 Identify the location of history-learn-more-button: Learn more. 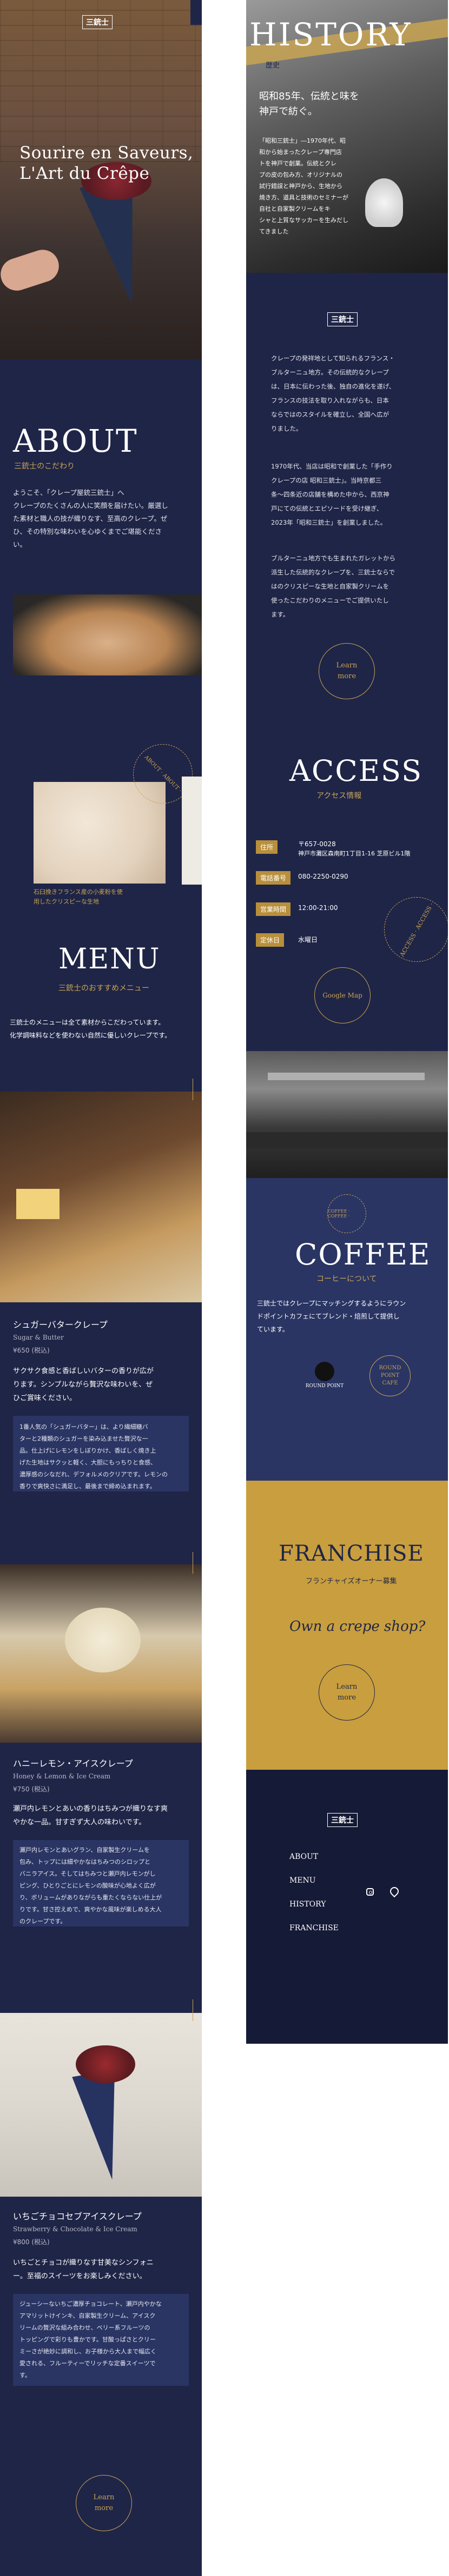
(347, 671).